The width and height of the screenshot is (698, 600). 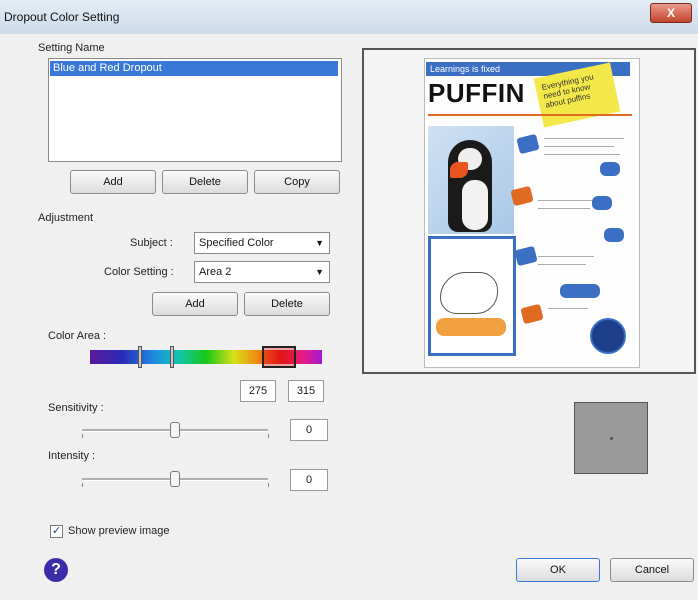 I want to click on add-setting-button: Add, so click(x=113, y=182).